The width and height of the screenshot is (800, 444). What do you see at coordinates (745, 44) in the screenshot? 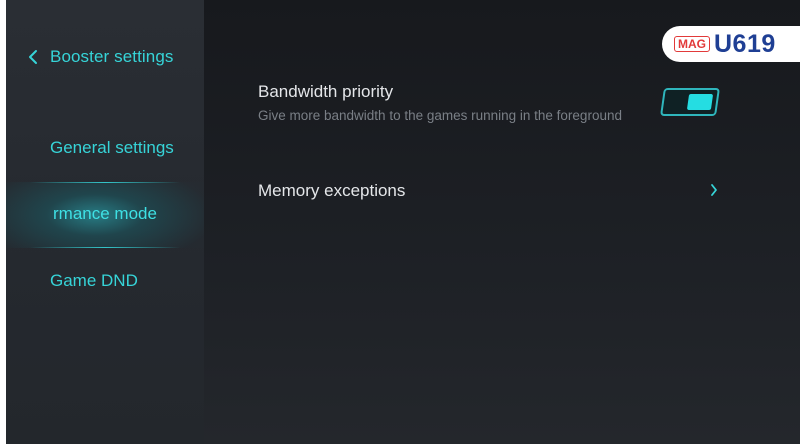
I see `watermark-word: U619` at bounding box center [745, 44].